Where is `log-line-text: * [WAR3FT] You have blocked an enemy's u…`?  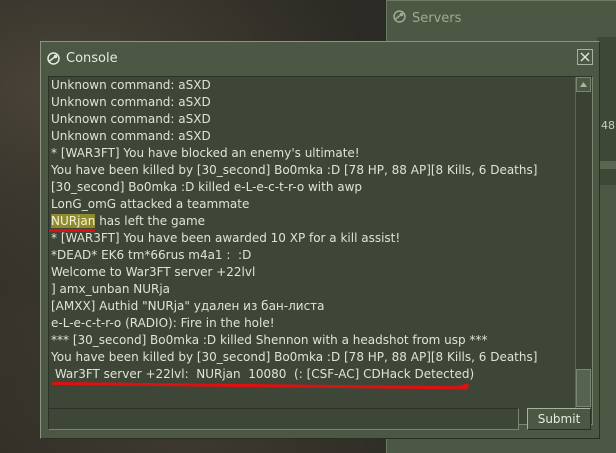
log-line-text: * [WAR3FT] You have blocked an enemy's u… is located at coordinates (205, 153).